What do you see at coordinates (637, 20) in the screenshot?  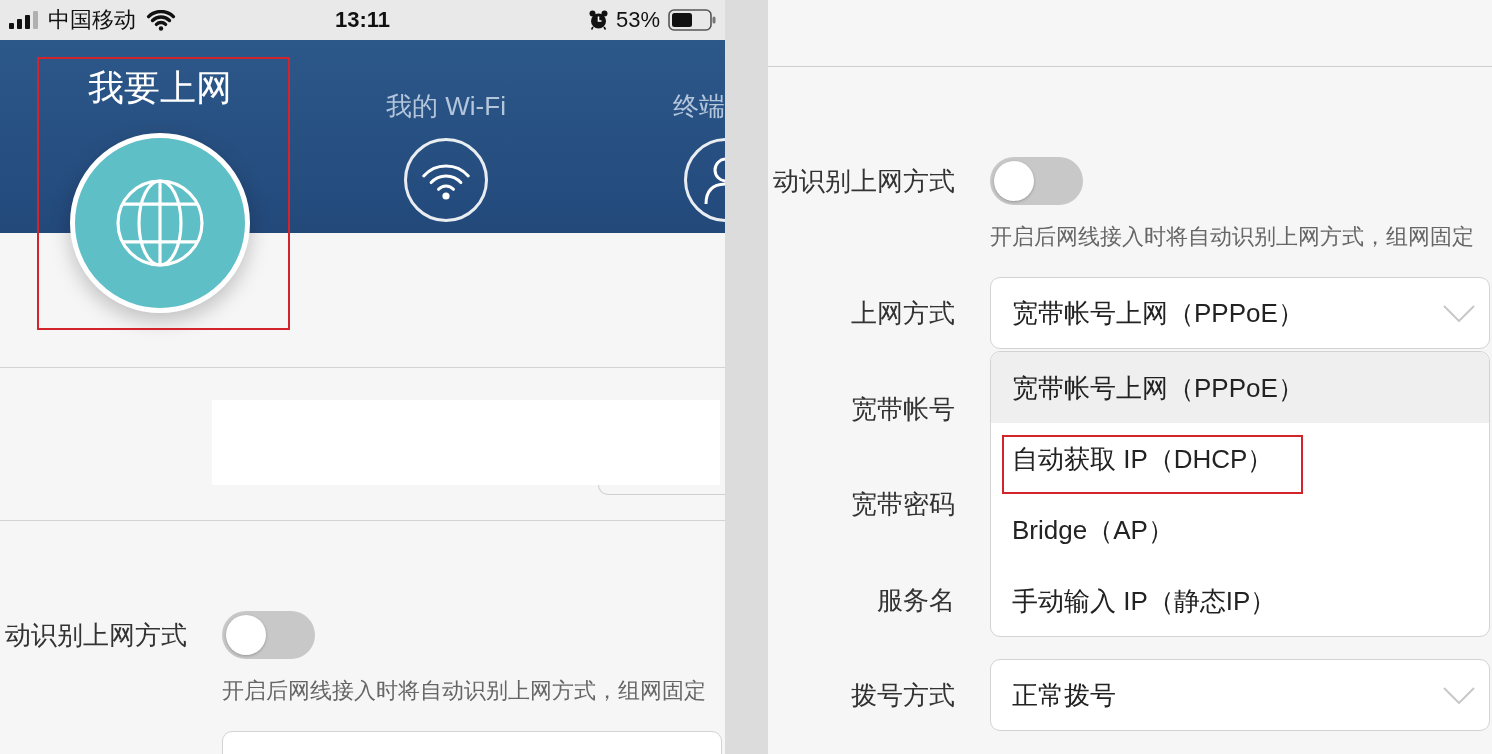 I see `battery-percent: 53%` at bounding box center [637, 20].